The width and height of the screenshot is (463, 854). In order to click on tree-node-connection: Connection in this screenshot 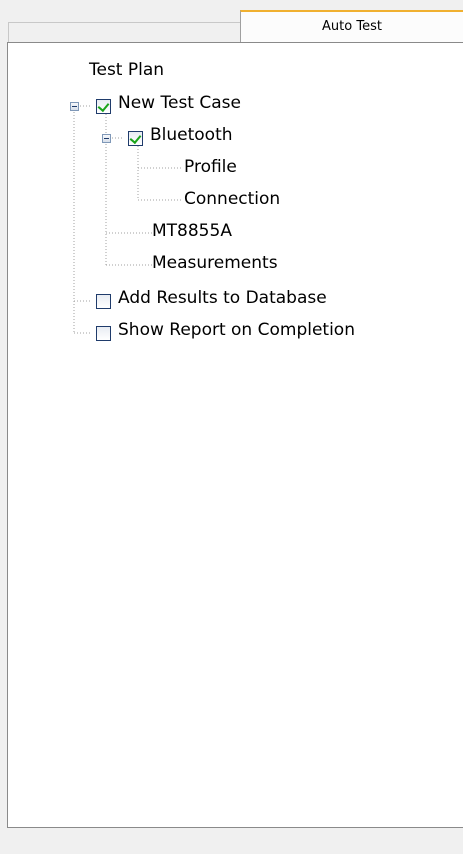, I will do `click(232, 199)`.